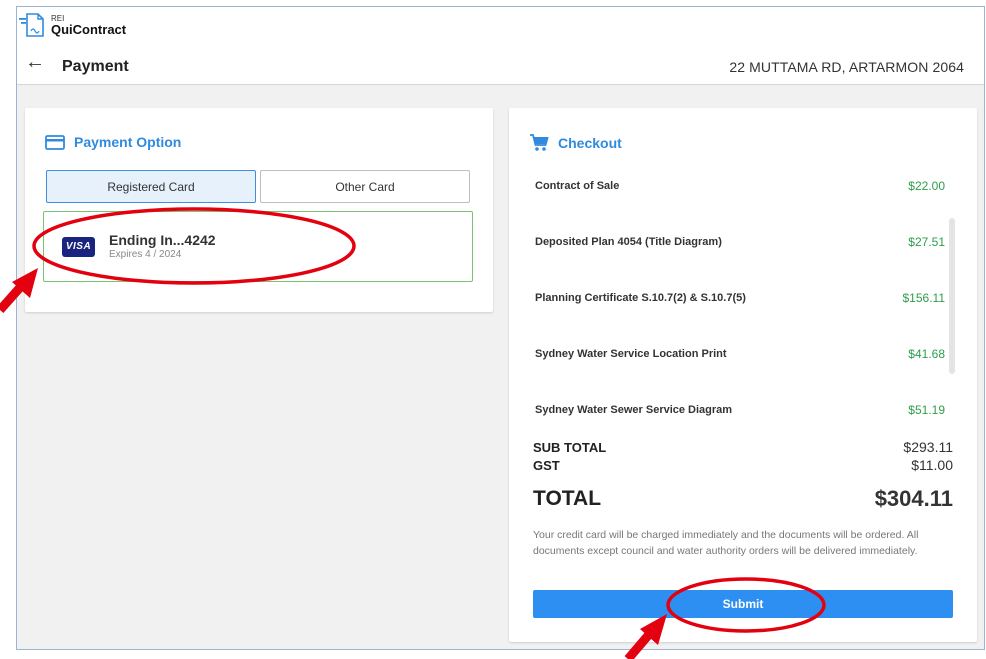  What do you see at coordinates (924, 298) in the screenshot?
I see `item-price: $156.11` at bounding box center [924, 298].